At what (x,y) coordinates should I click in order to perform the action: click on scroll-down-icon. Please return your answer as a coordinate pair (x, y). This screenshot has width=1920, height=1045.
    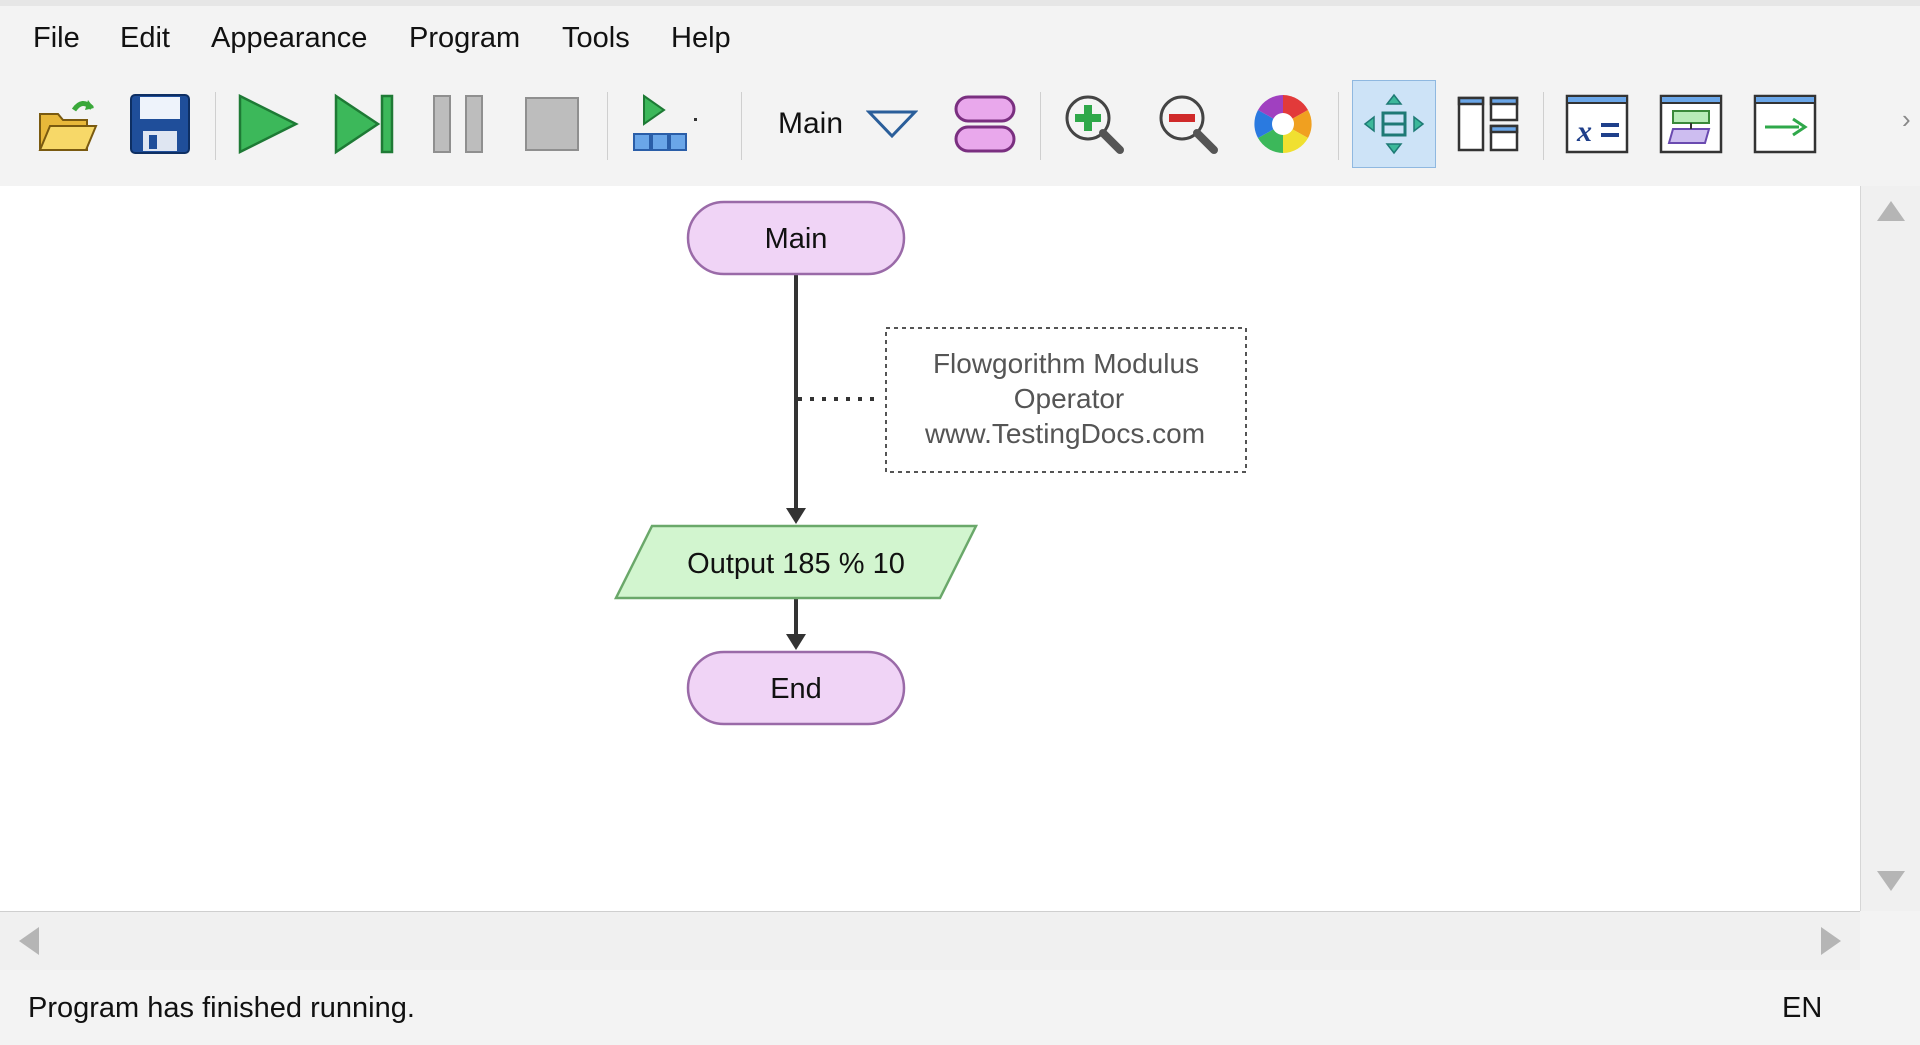
    Looking at the image, I should click on (1891, 881).